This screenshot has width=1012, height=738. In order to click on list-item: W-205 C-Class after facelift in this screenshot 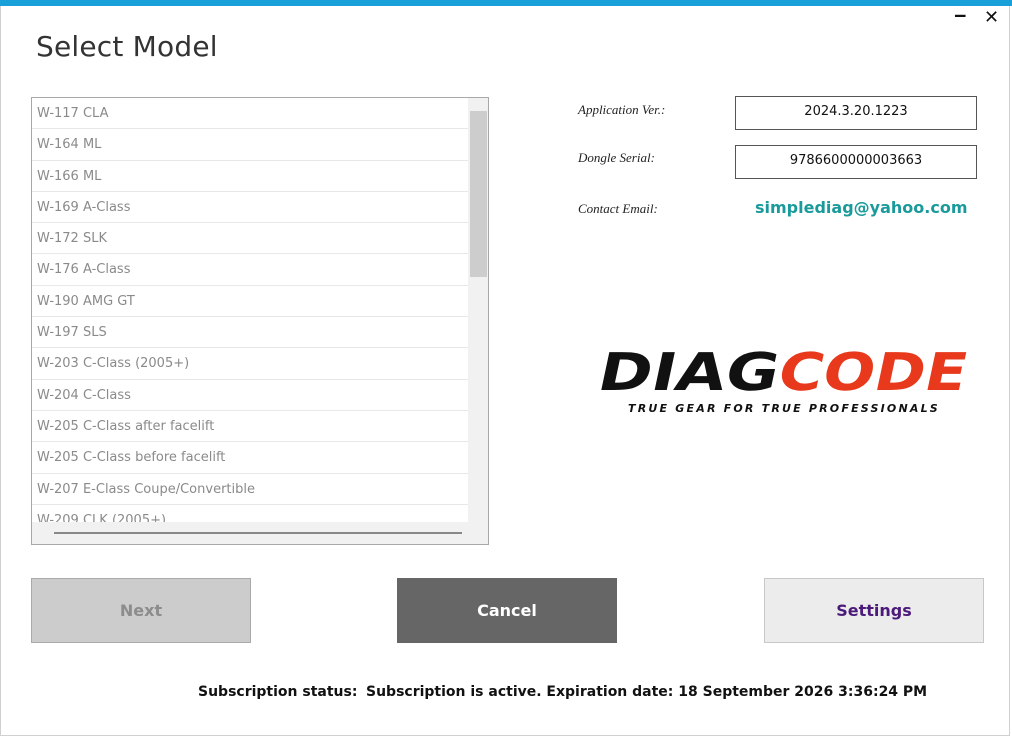, I will do `click(250, 427)`.